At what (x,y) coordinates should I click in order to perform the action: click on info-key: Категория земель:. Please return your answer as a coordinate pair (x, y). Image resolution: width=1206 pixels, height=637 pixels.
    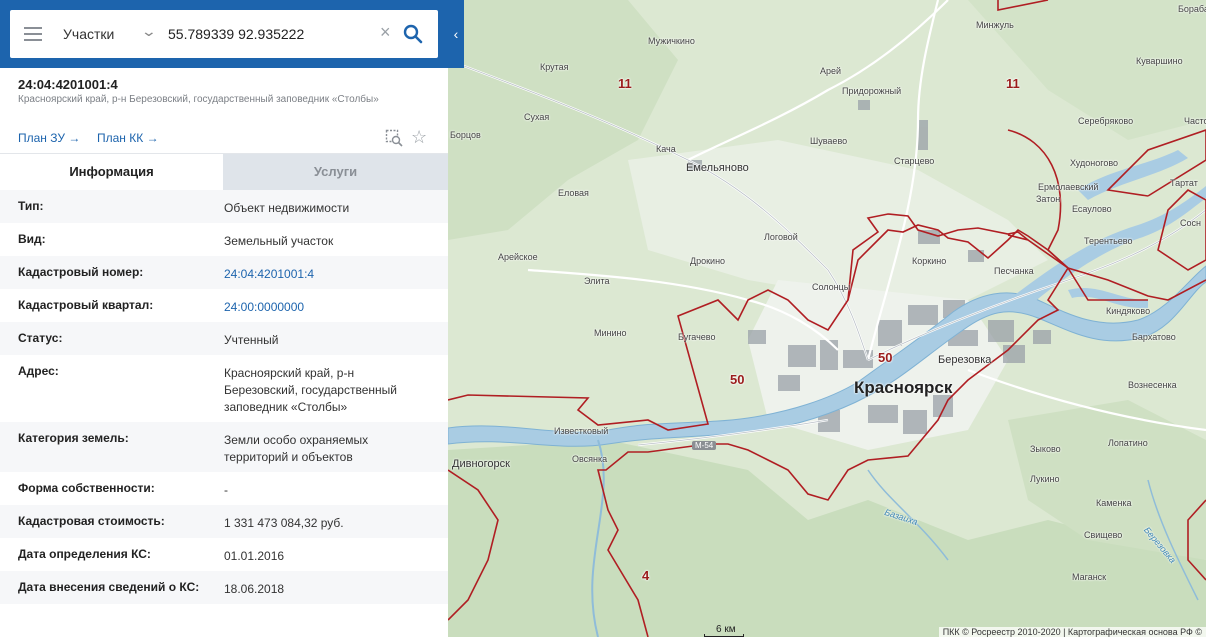
    Looking at the image, I should click on (73, 438).